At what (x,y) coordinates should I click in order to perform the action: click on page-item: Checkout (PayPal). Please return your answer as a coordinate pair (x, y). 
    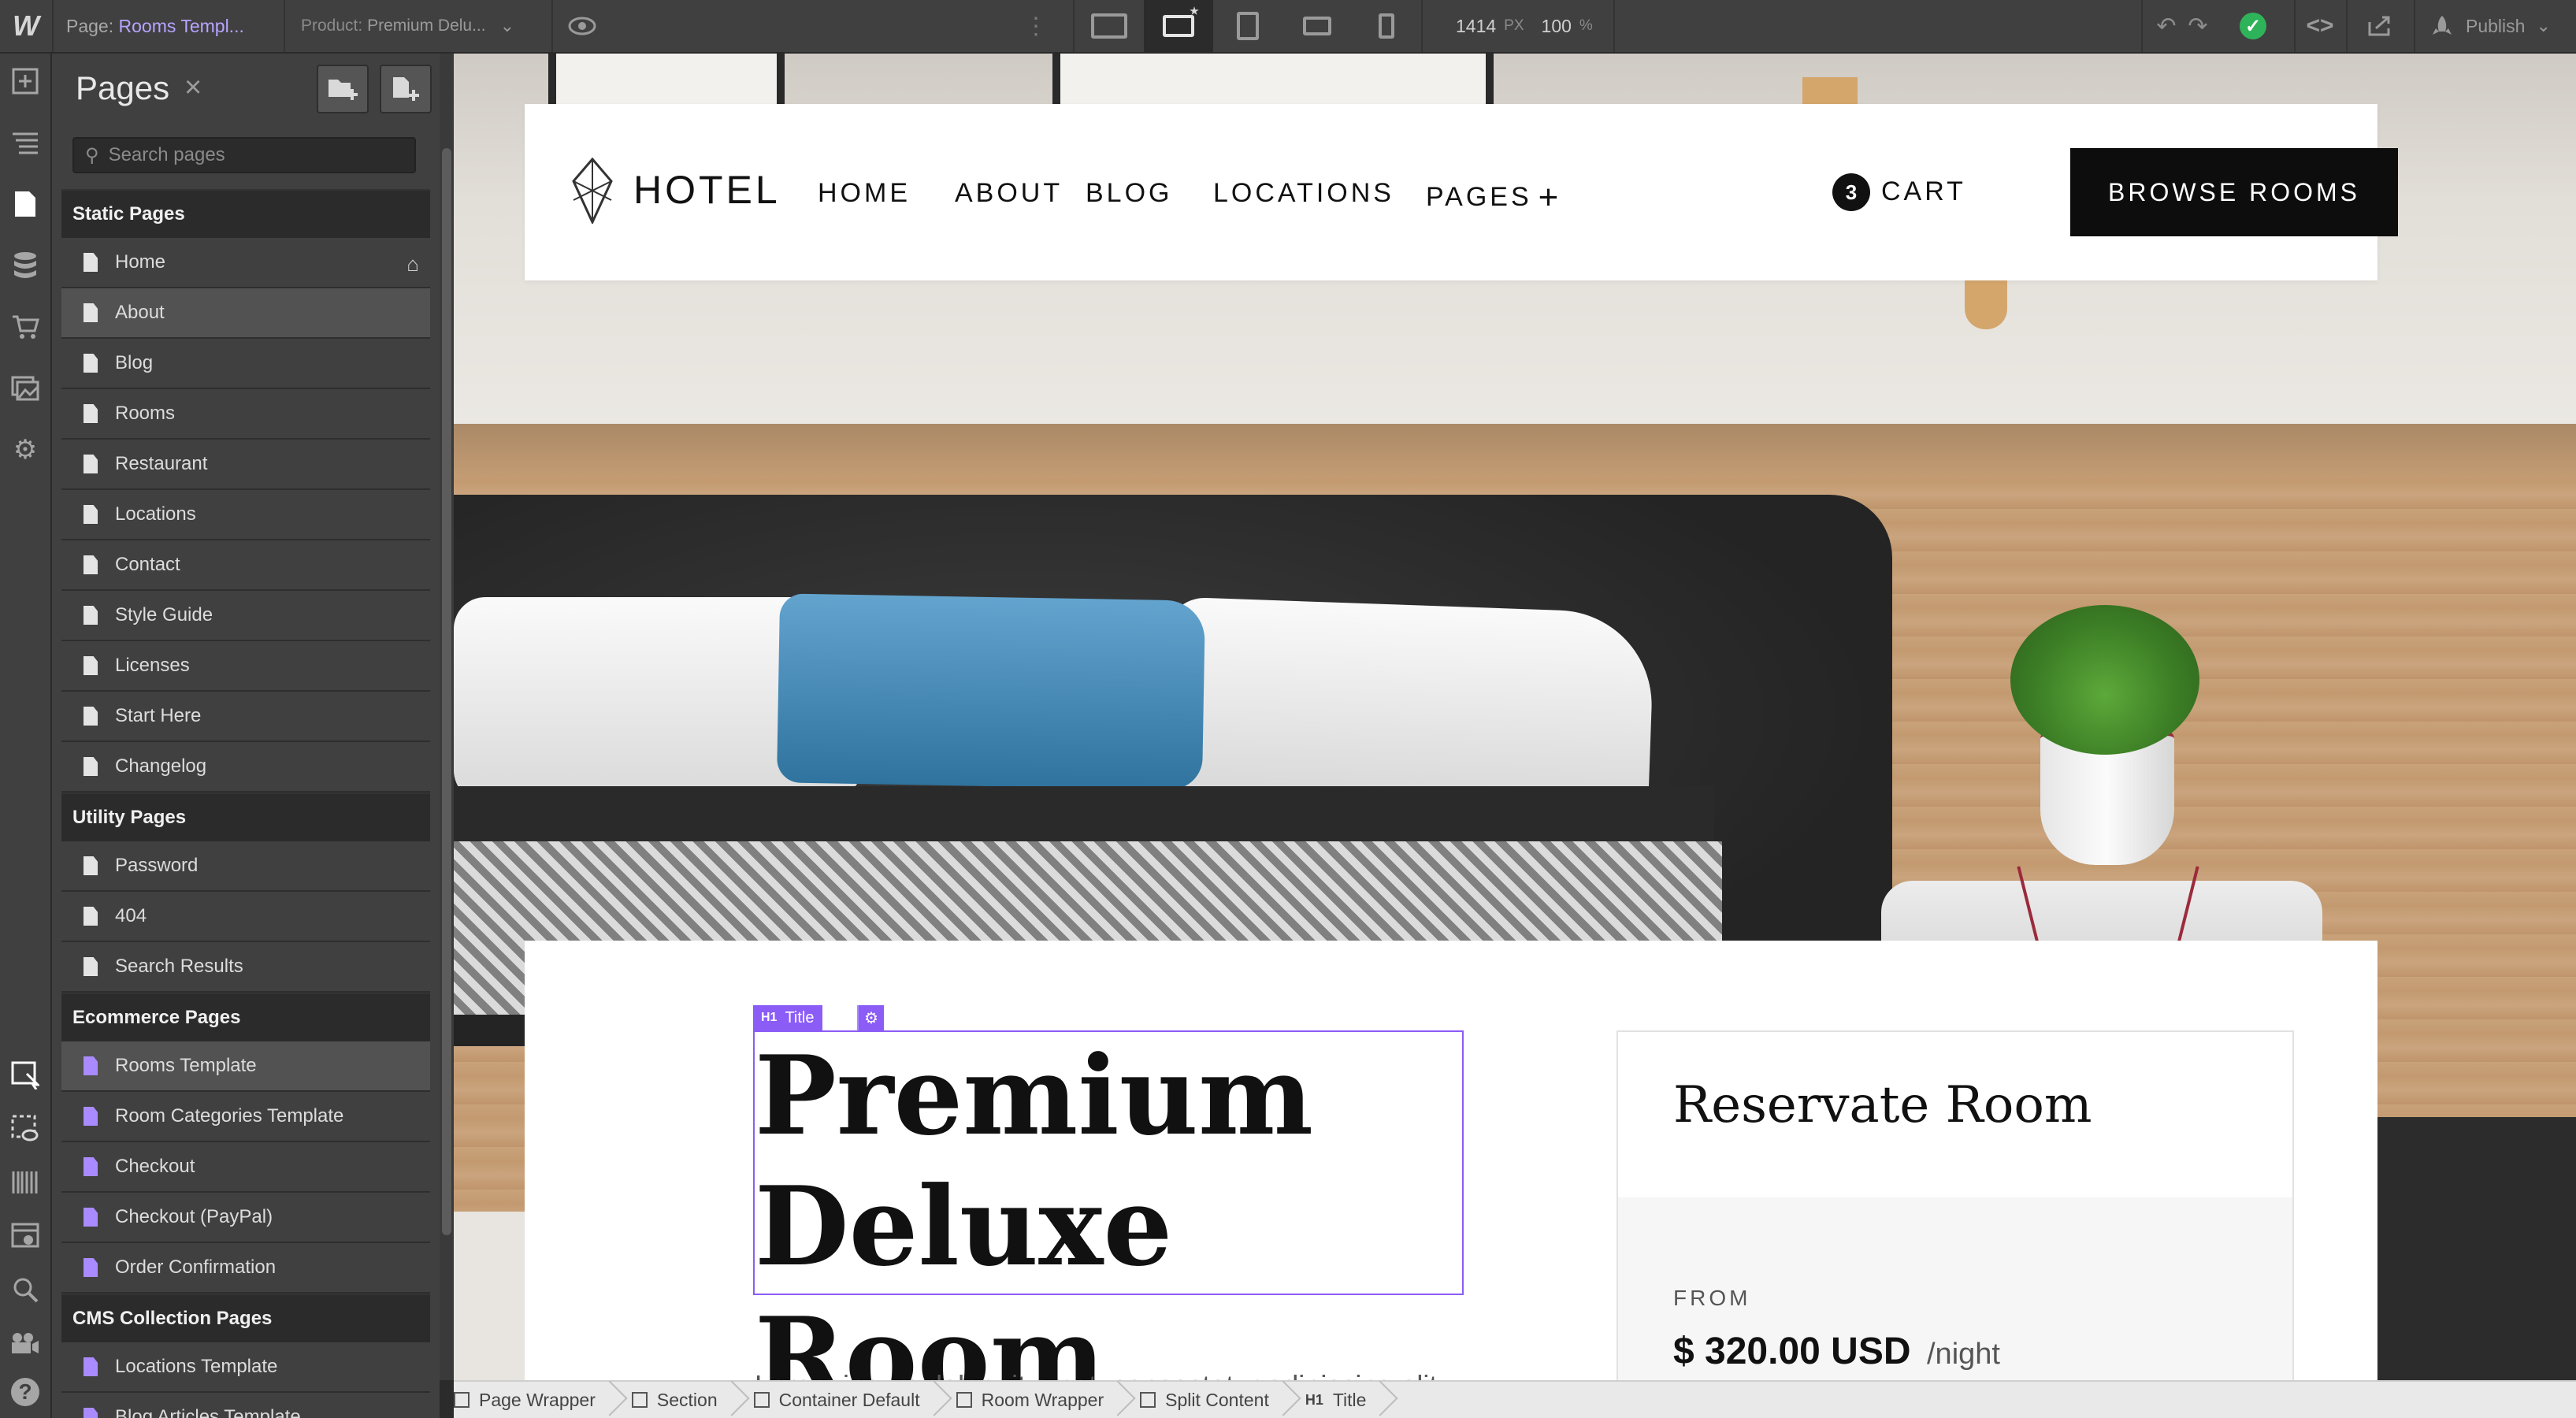
    Looking at the image, I should click on (245, 1218).